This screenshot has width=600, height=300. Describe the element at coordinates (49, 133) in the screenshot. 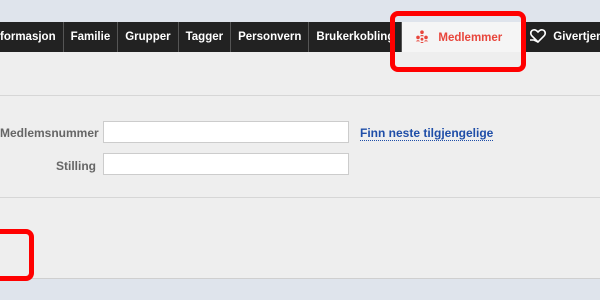

I see `member-number-label: Medlemsnummer` at that location.